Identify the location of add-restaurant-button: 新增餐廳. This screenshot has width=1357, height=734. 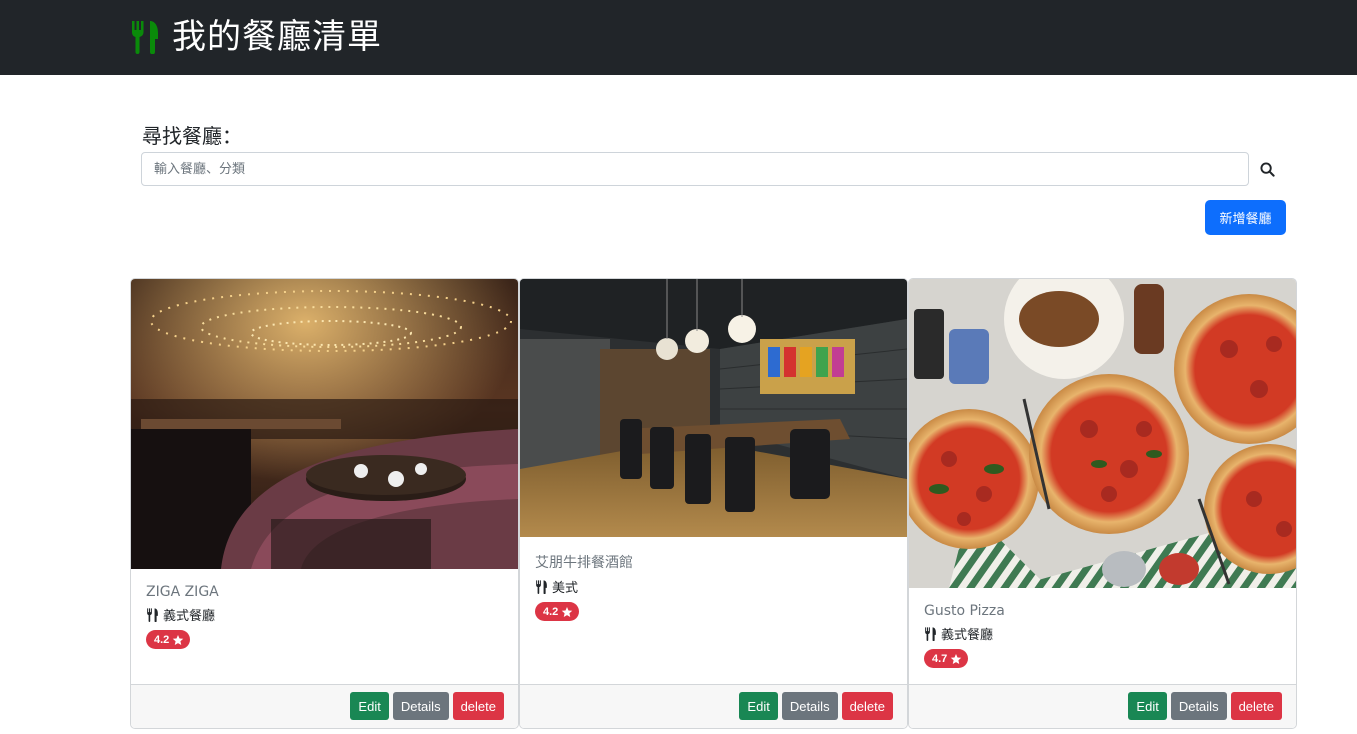
(1245, 217).